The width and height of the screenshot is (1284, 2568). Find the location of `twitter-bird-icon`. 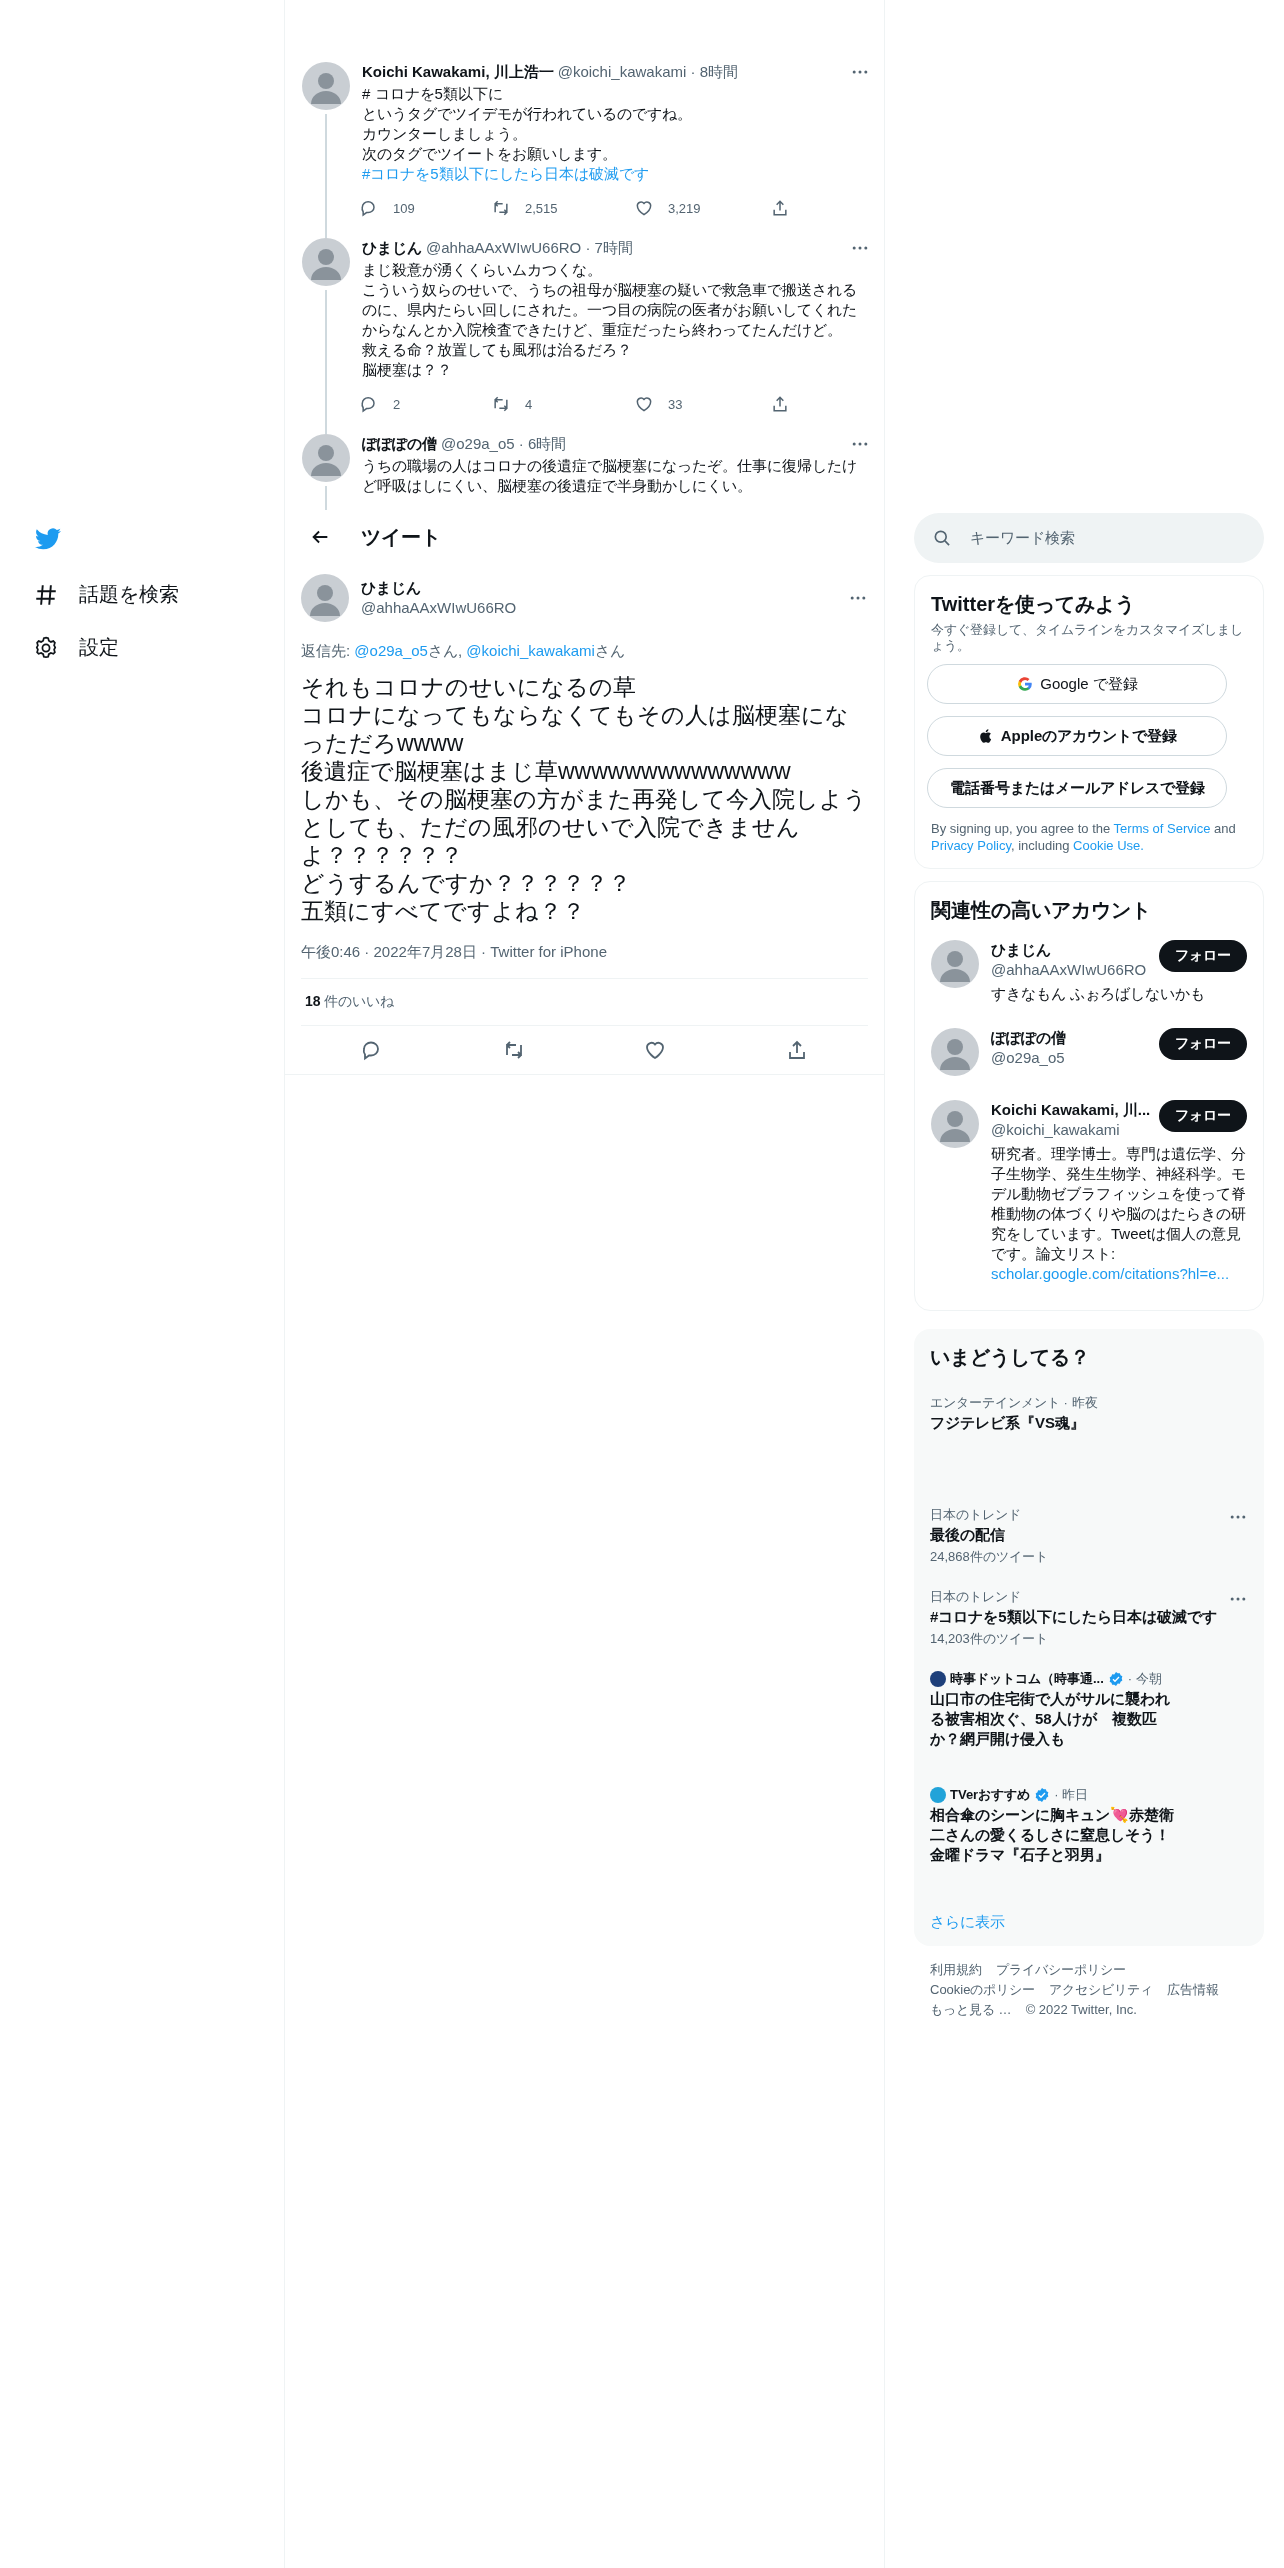

twitter-bird-icon is located at coordinates (48, 538).